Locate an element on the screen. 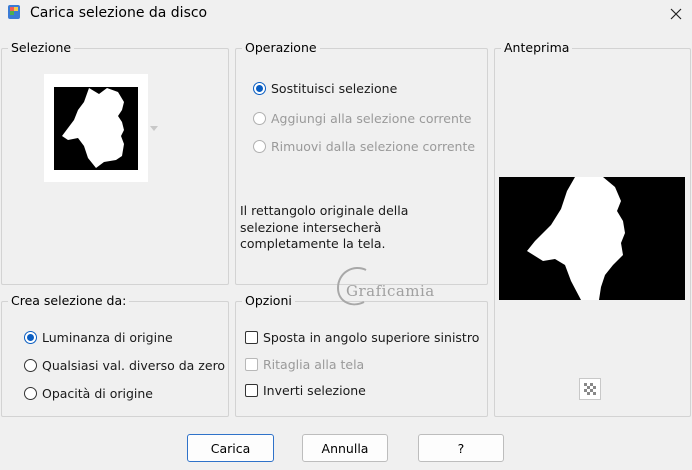  close-button is located at coordinates (676, 14).